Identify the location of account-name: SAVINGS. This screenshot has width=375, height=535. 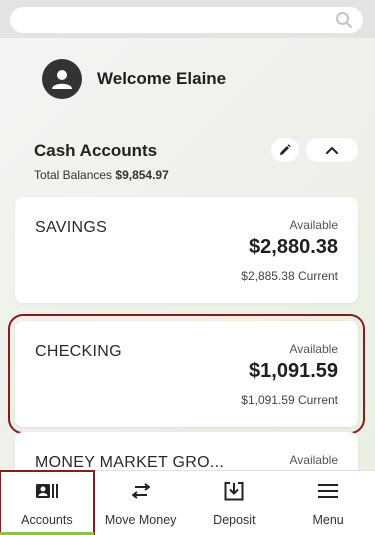
(71, 227).